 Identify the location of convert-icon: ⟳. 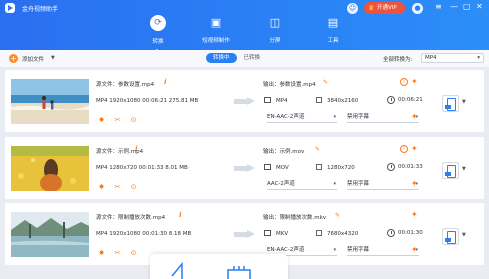
(158, 23).